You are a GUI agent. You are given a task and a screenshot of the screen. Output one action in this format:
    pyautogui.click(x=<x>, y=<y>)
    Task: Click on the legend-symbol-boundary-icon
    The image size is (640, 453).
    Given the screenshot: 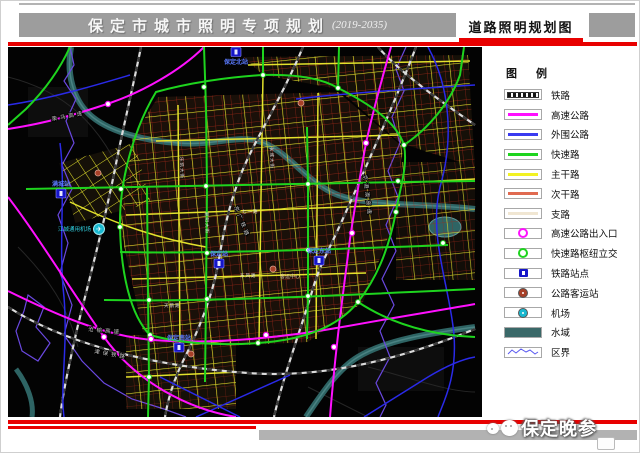 What is the action you would take?
    pyautogui.click(x=523, y=352)
    